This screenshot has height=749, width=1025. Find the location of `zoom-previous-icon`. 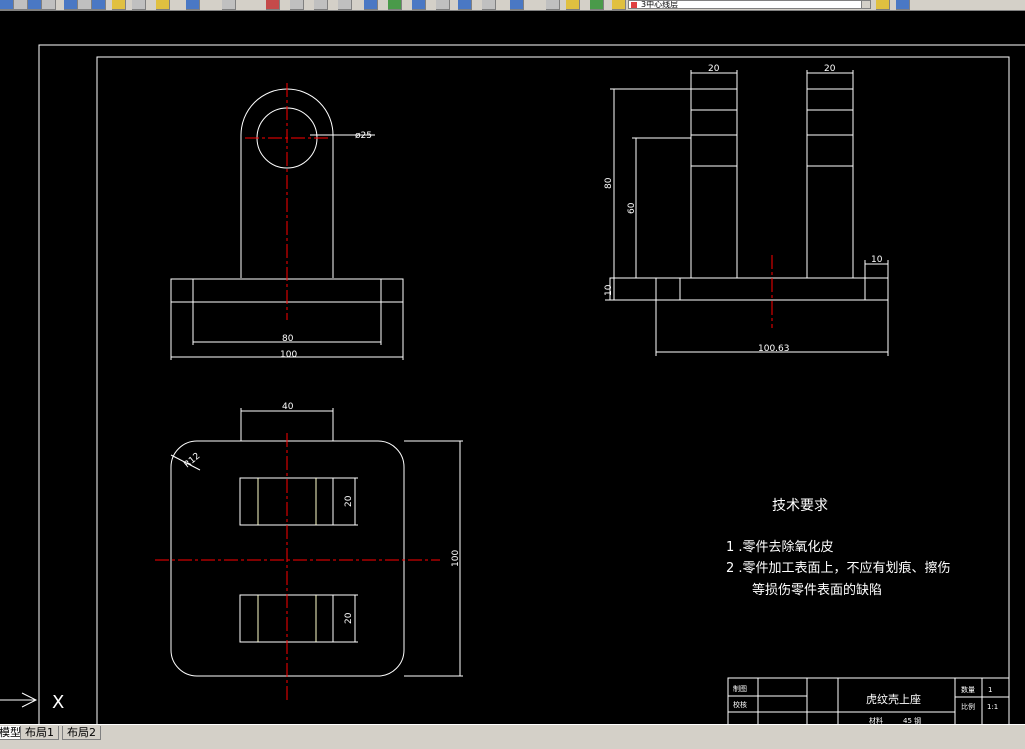

zoom-previous-icon is located at coordinates (345, 5).